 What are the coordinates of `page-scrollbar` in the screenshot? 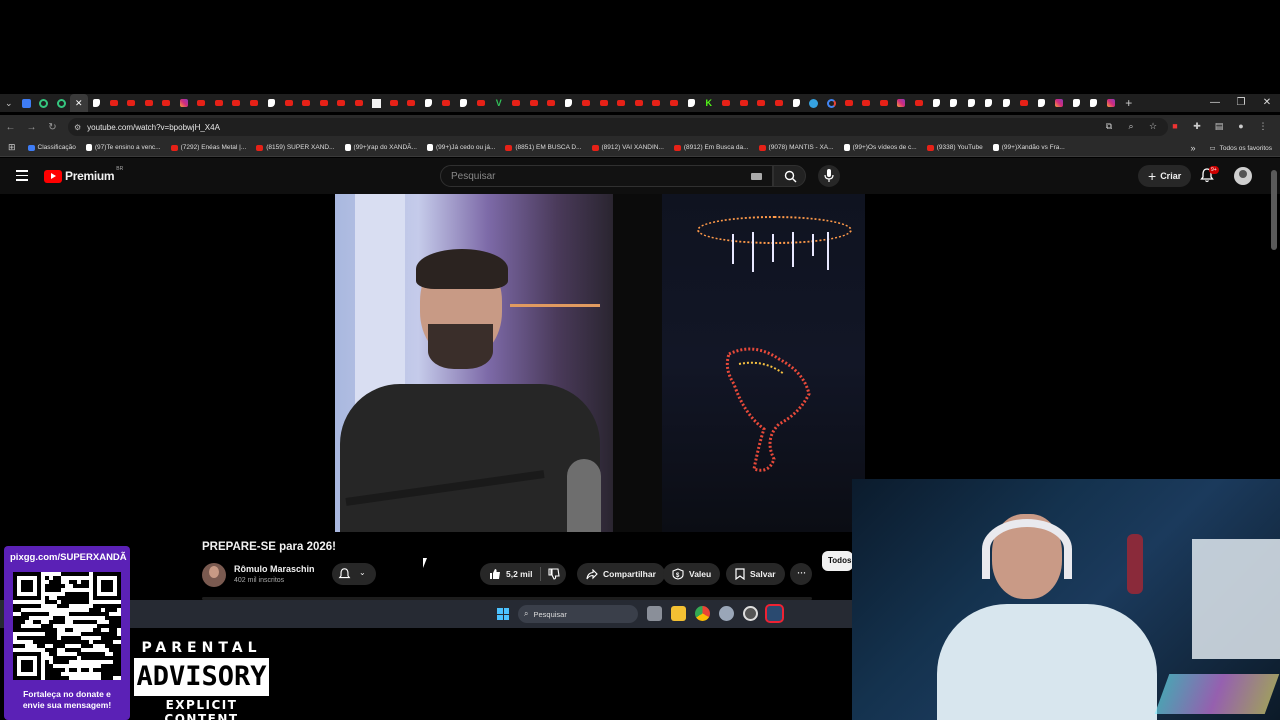 It's located at (1274, 210).